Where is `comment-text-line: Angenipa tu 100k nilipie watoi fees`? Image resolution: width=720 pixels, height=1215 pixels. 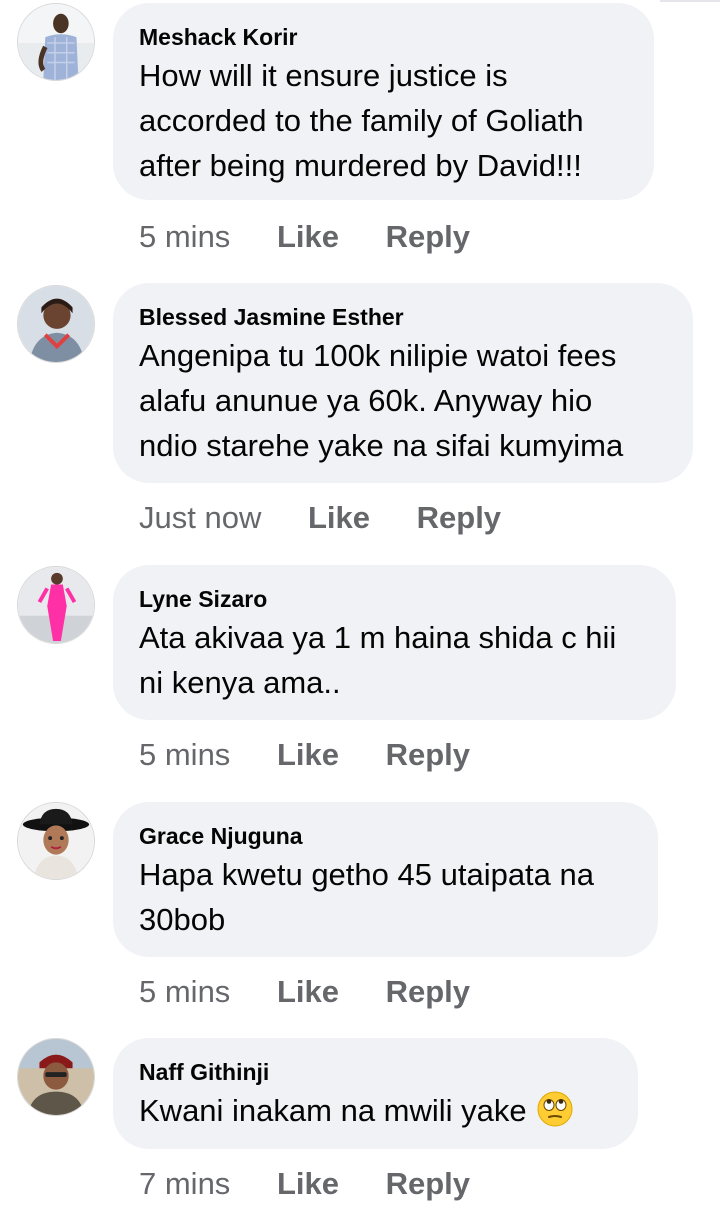
comment-text-line: Angenipa tu 100k nilipie watoi fees is located at coordinates (378, 355).